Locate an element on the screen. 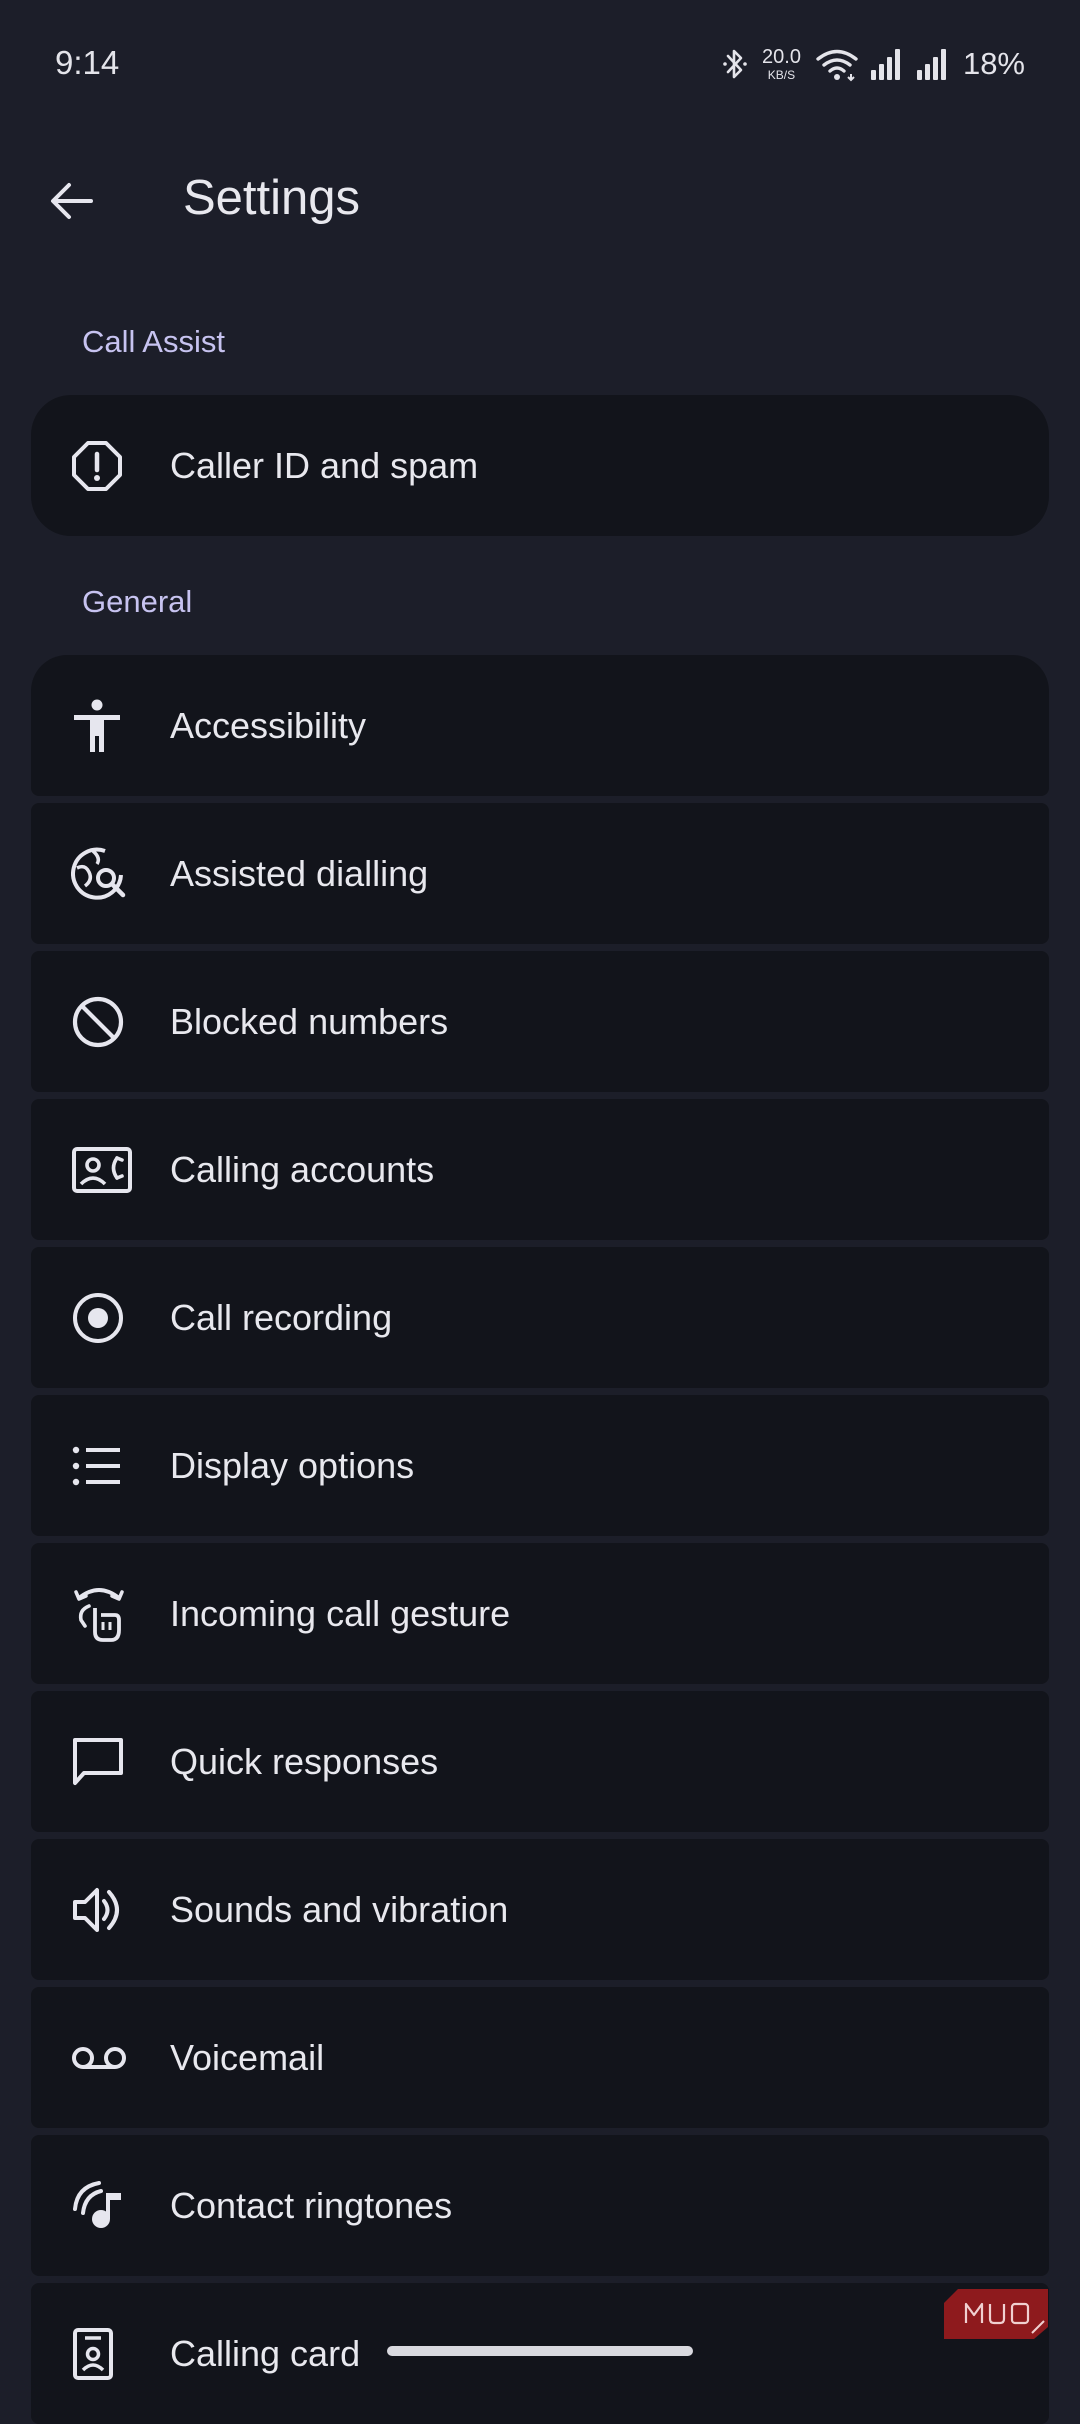 This screenshot has width=1080, height=2424. page-title: Settings is located at coordinates (272, 198).